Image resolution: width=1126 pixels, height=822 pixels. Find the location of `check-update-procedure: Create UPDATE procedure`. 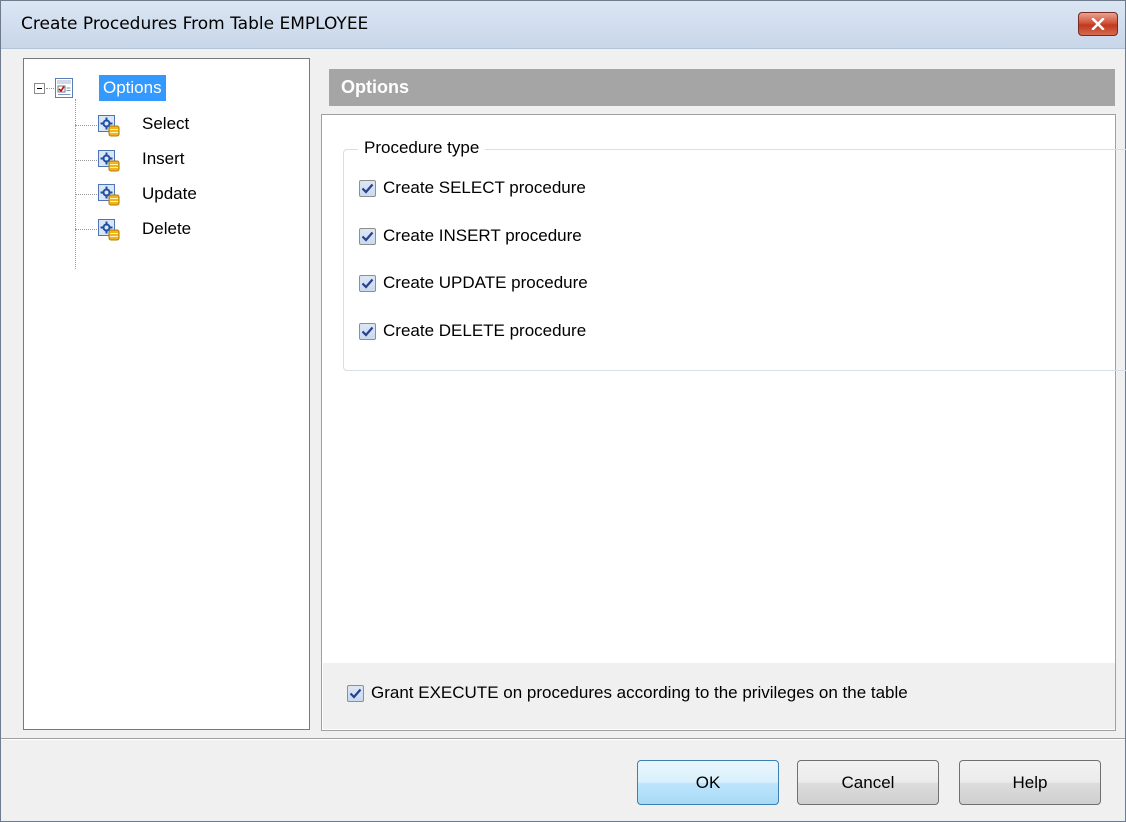

check-update-procedure: Create UPDATE procedure is located at coordinates (473, 283).